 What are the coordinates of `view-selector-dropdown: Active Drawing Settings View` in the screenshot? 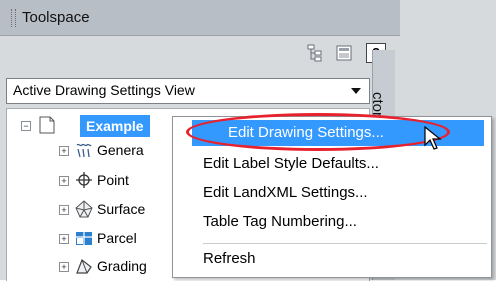 It's located at (188, 91).